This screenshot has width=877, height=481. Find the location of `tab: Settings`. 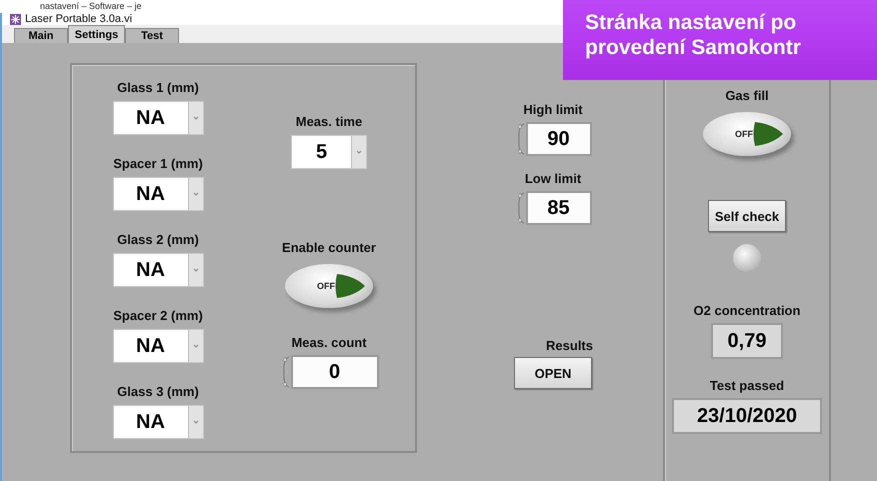

tab: Settings is located at coordinates (96, 34).